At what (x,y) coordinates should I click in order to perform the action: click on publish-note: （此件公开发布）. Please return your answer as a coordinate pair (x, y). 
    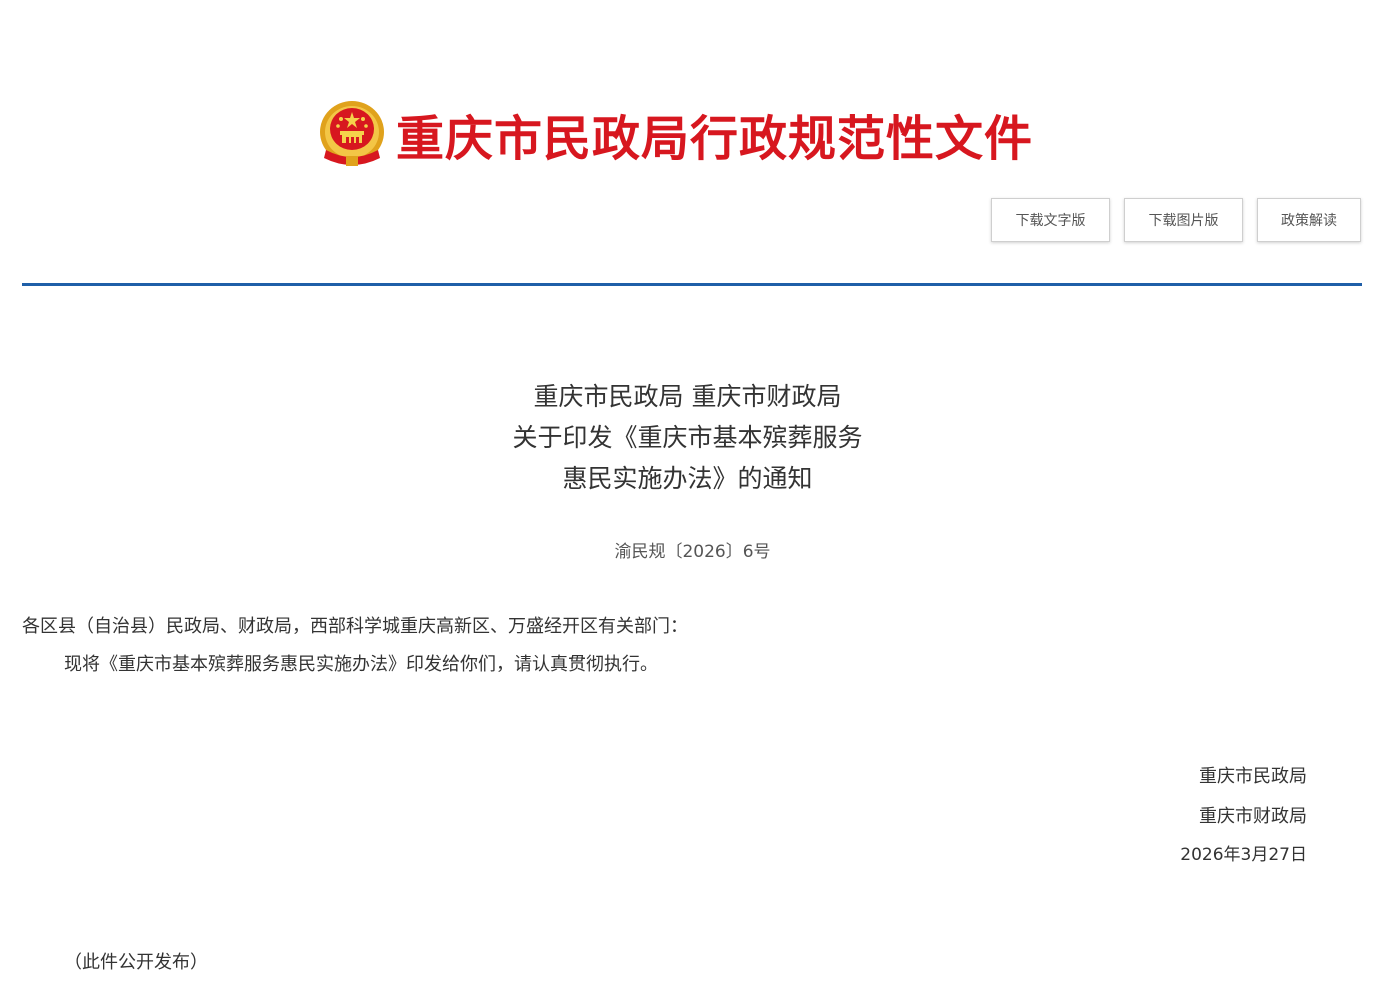
    Looking at the image, I should click on (136, 962).